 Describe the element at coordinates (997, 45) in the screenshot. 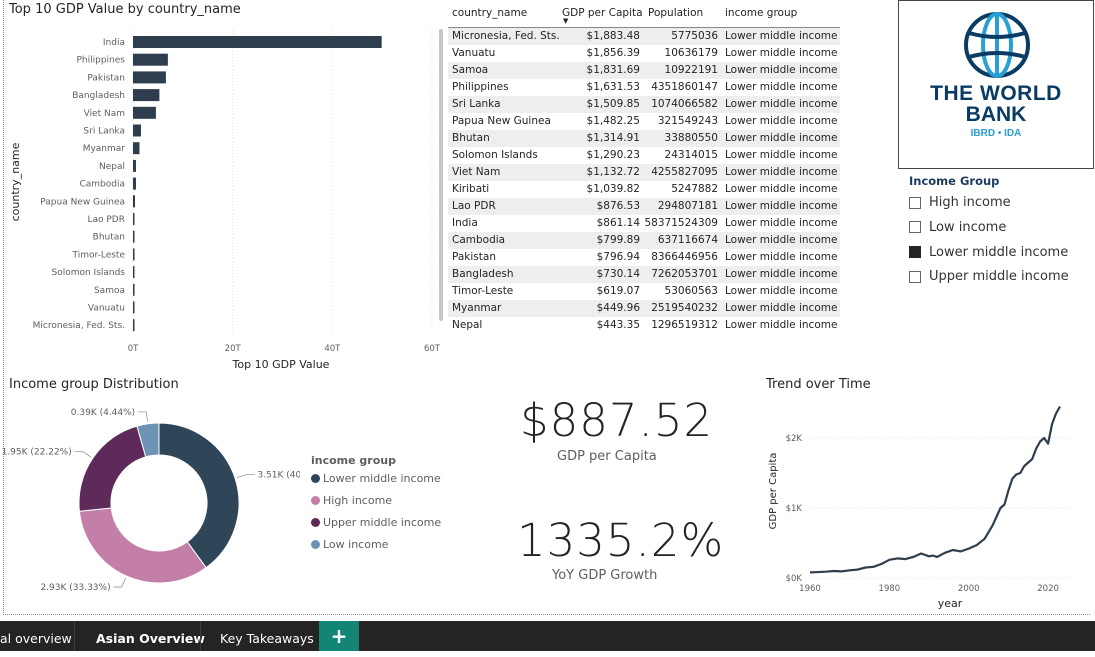

I see `globe-icon` at that location.